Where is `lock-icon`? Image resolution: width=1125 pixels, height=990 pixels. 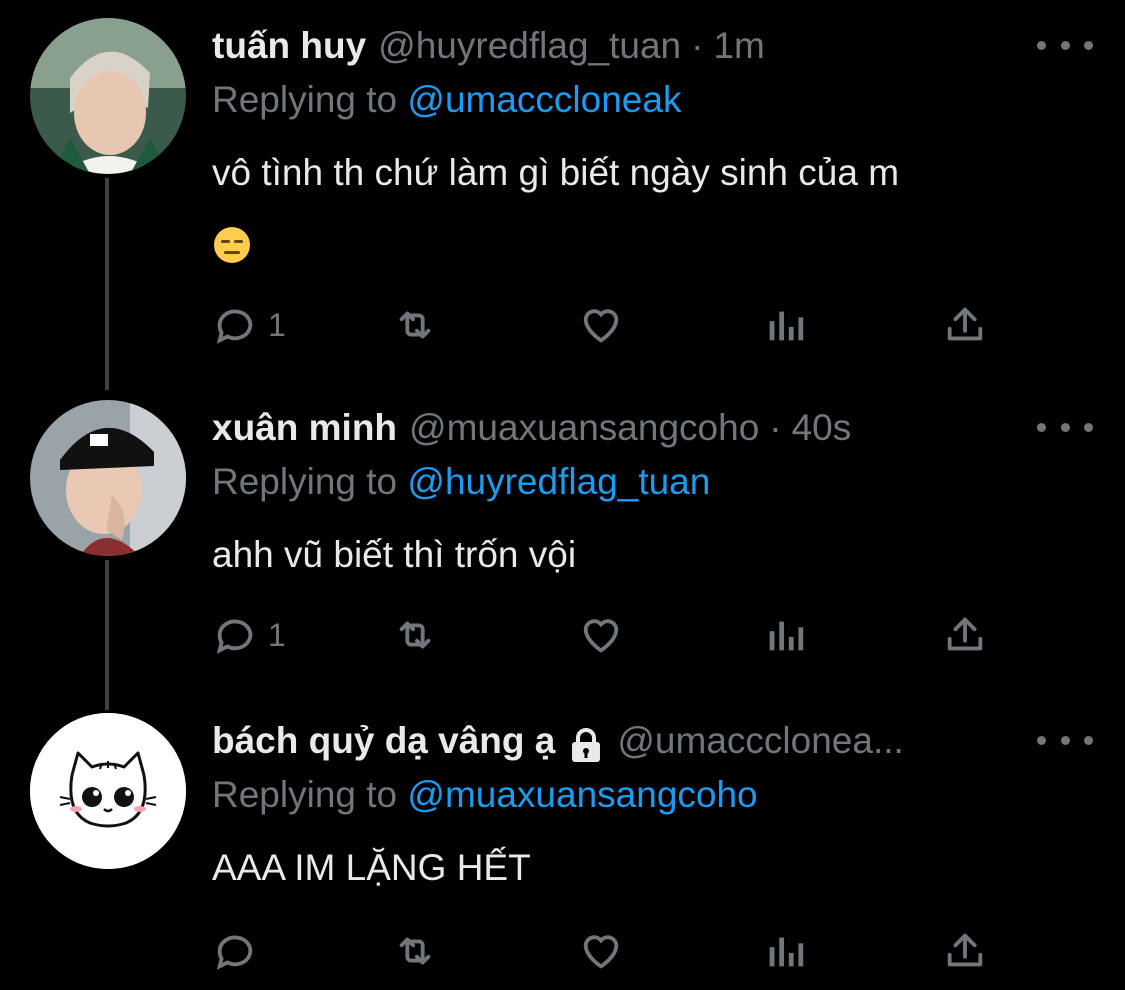
lock-icon is located at coordinates (586, 742).